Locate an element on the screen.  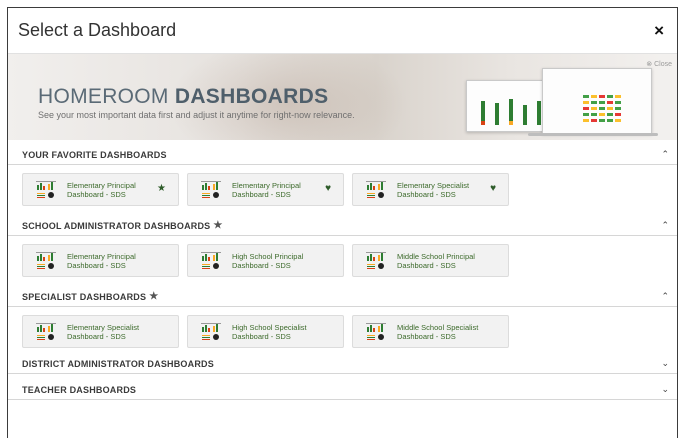
section-title: TEACHER DASHBOARDS is located at coordinates (79, 390).